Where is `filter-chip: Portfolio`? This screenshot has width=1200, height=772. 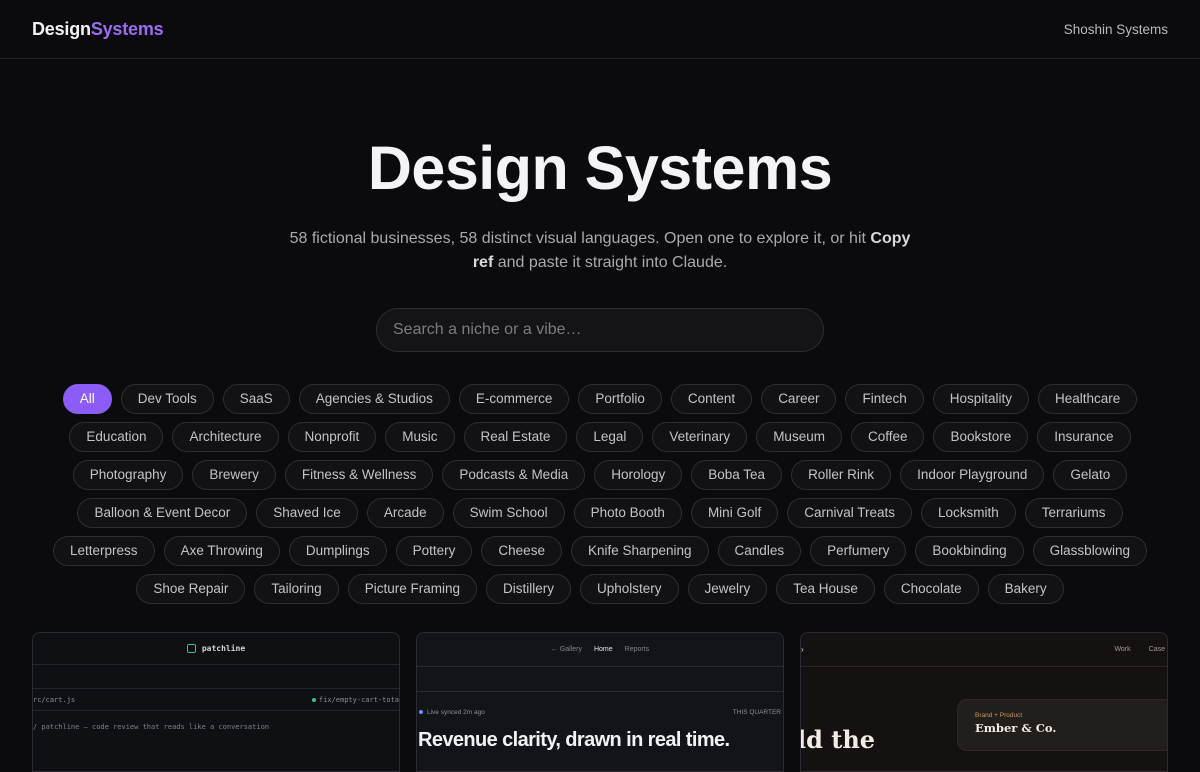
filter-chip: Portfolio is located at coordinates (620, 399).